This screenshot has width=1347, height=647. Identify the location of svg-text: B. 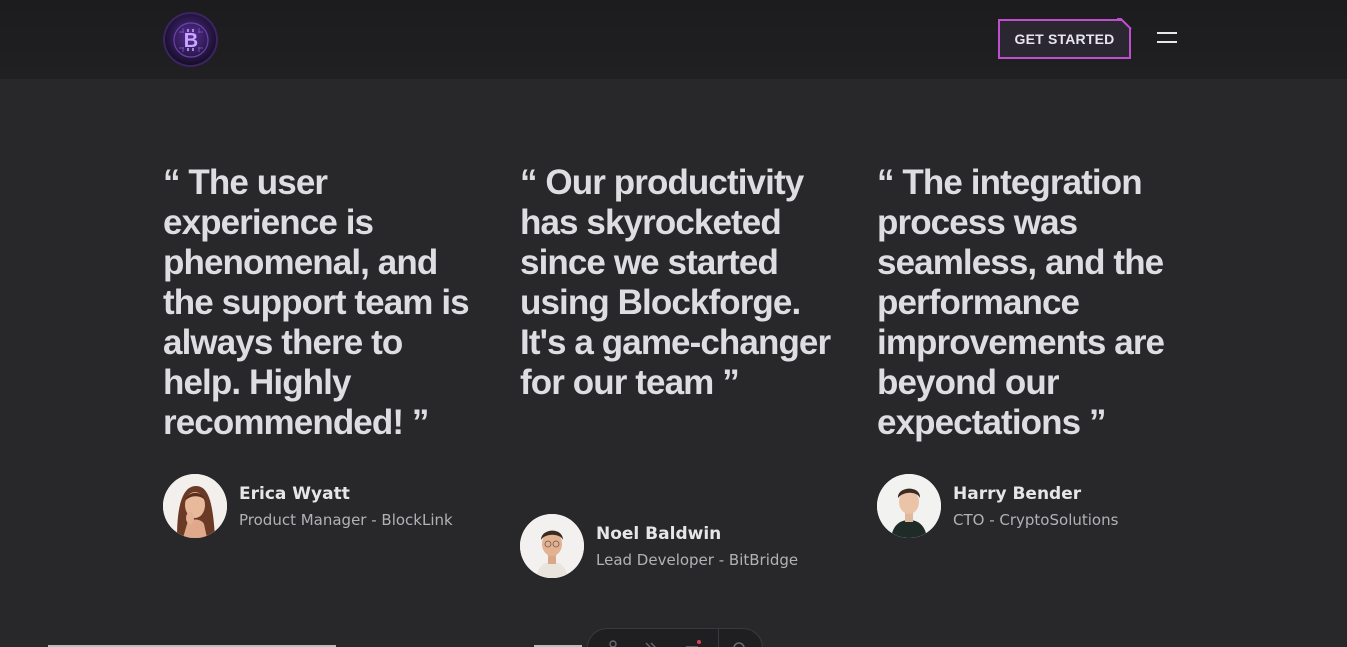
(190, 41).